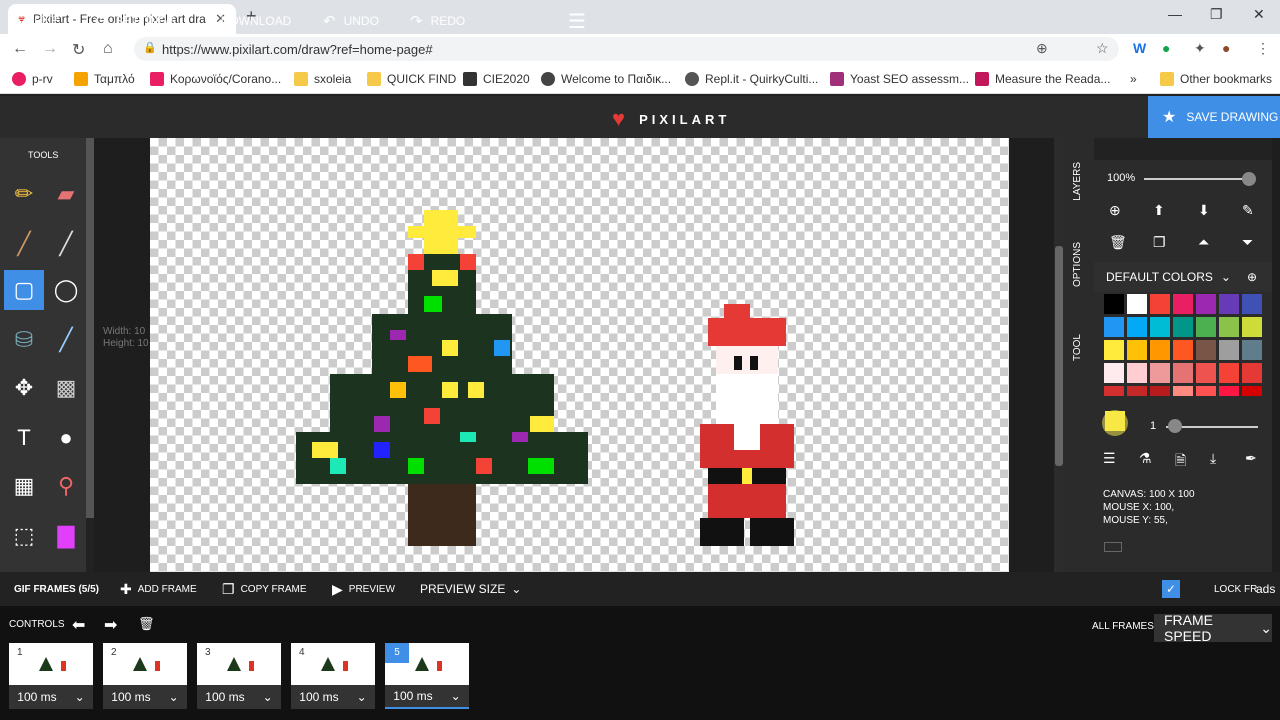  Describe the element at coordinates (66, 388) in the screenshot. I see `select-shape-icon: ▩` at that location.